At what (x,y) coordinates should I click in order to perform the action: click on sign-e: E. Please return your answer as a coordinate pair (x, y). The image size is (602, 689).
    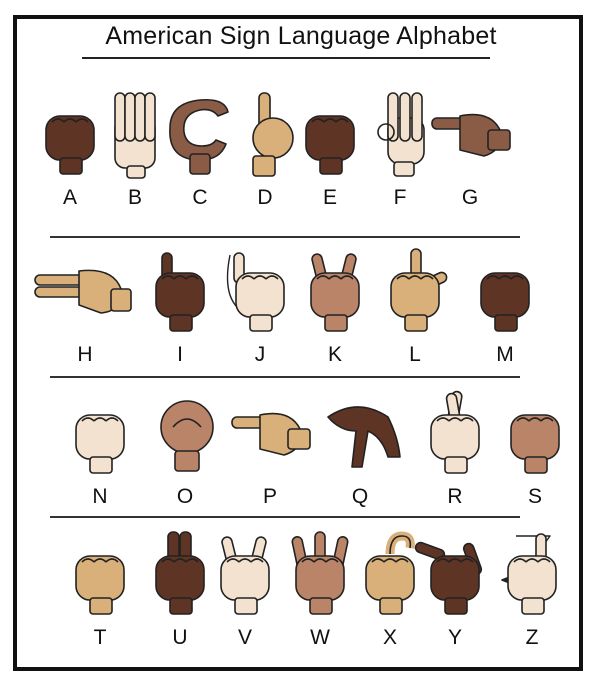
    Looking at the image, I should click on (330, 153).